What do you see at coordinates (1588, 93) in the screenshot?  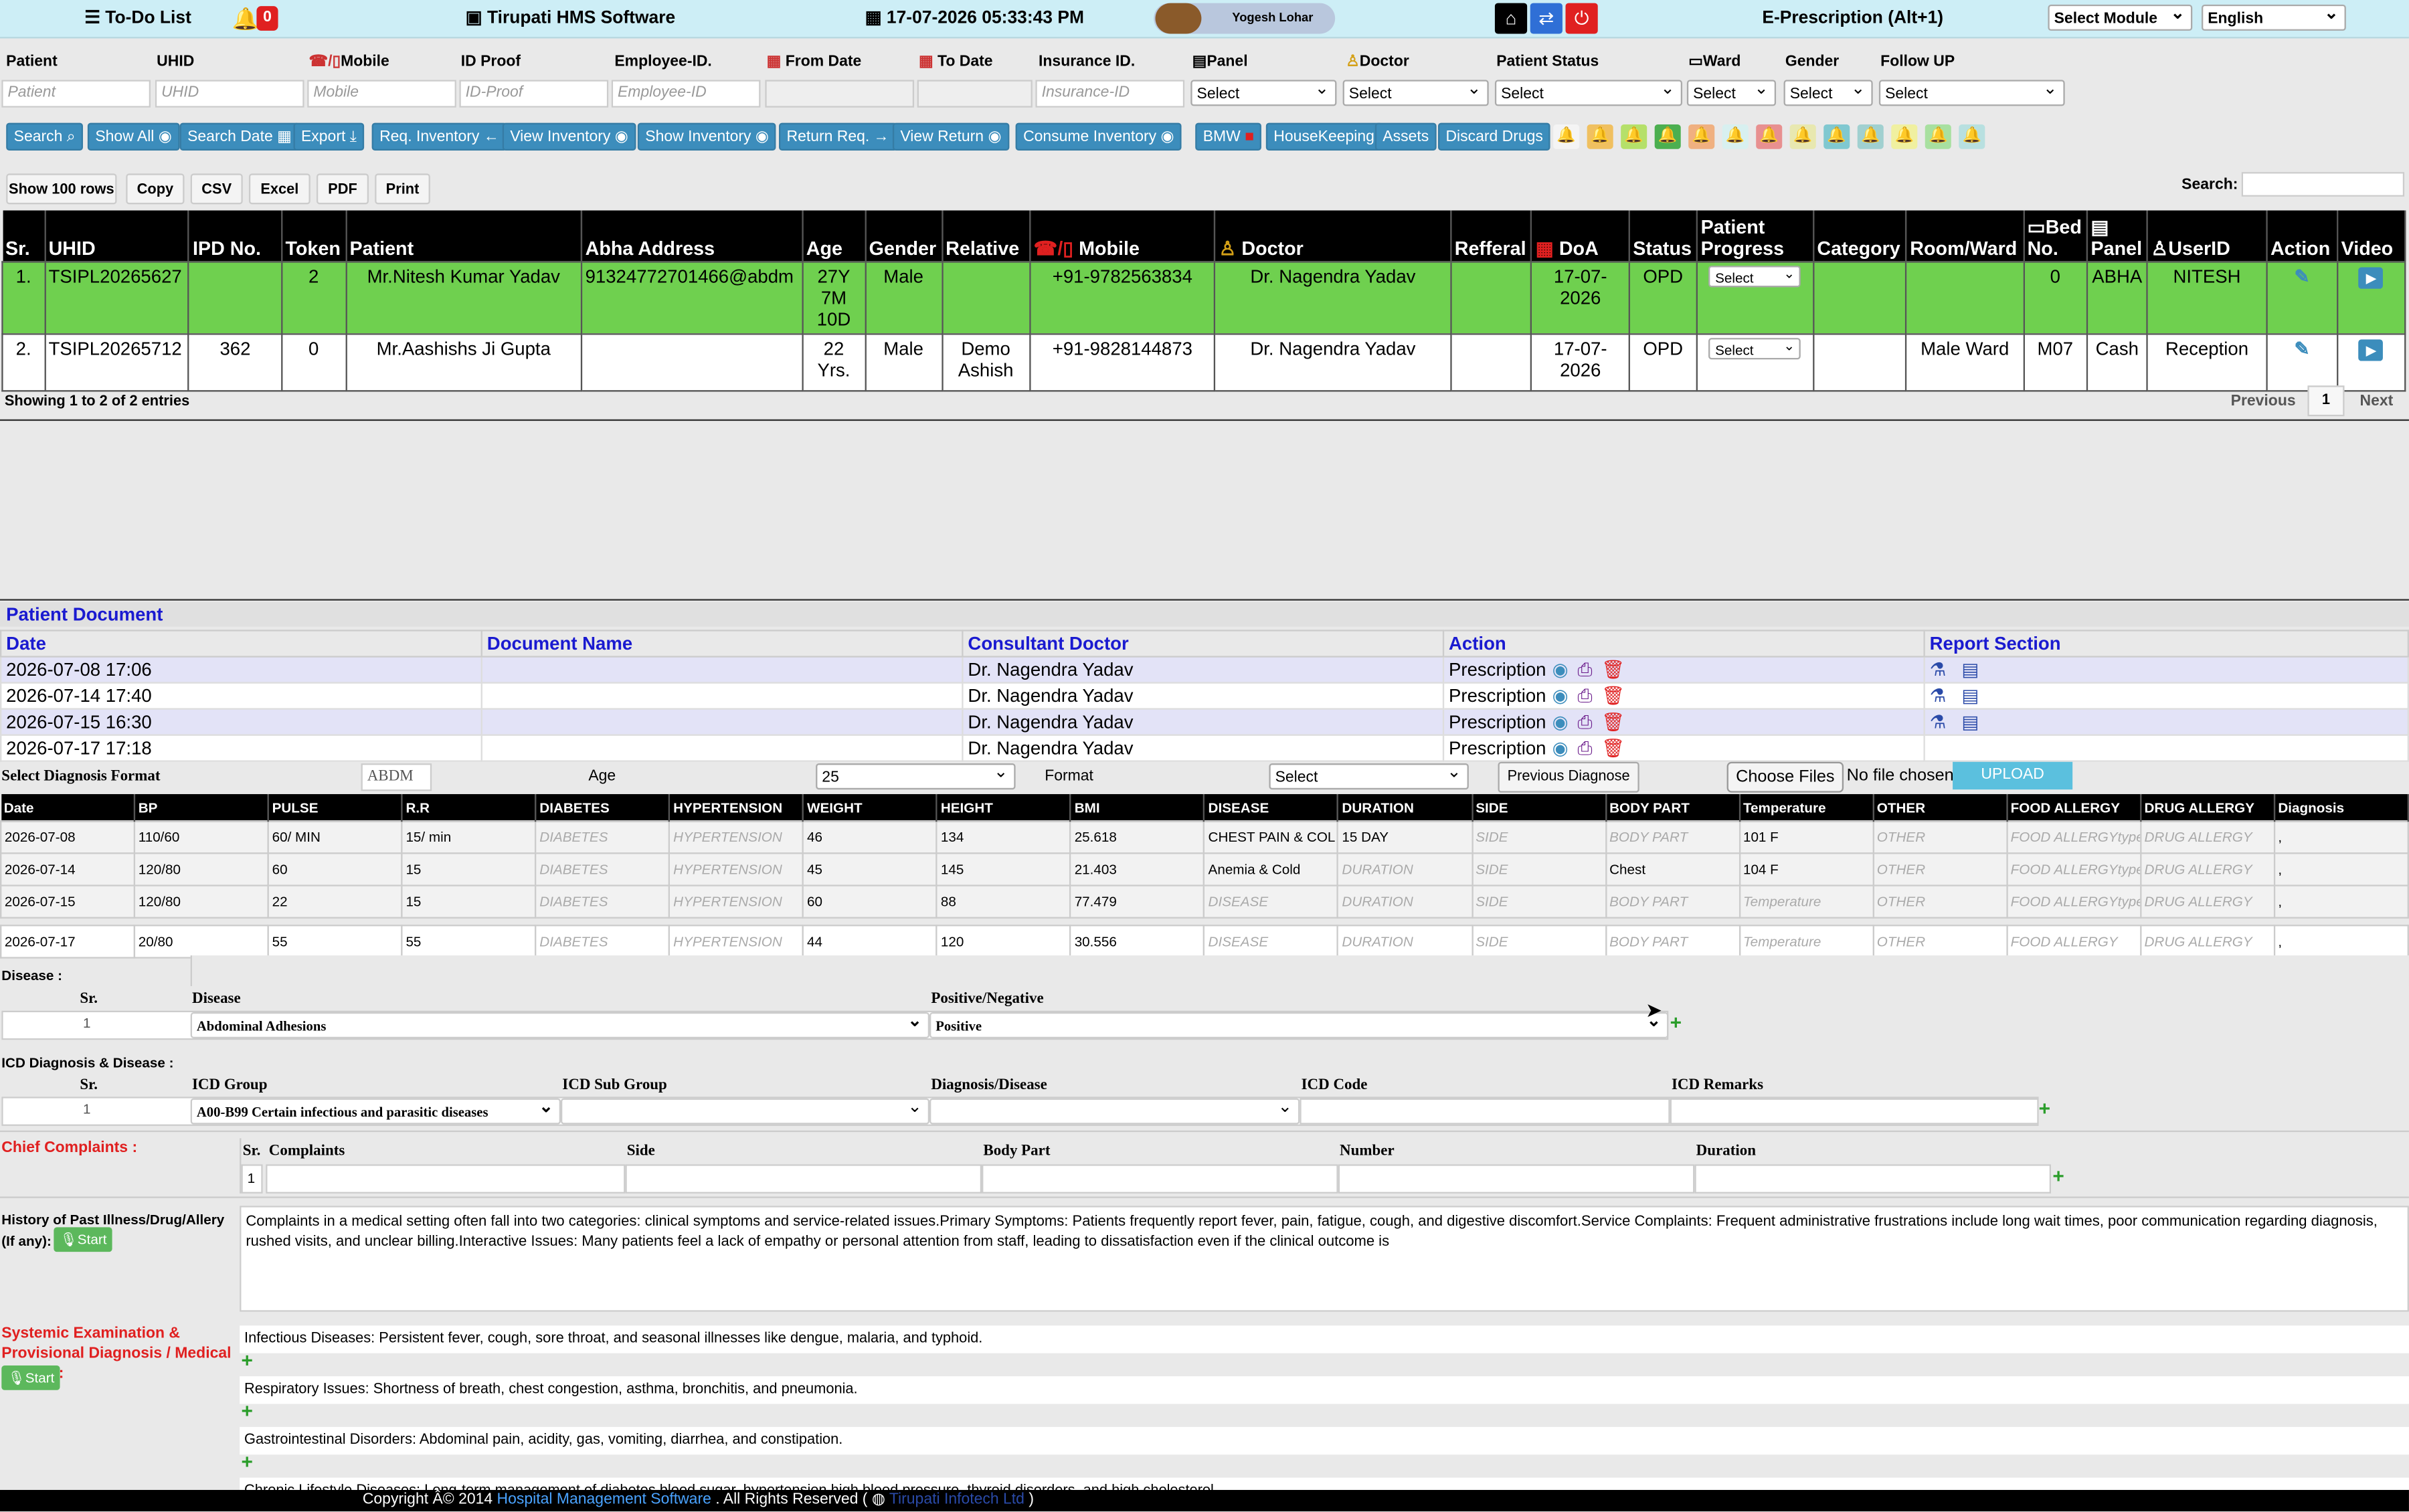 I see `patient-status-select: Select` at bounding box center [1588, 93].